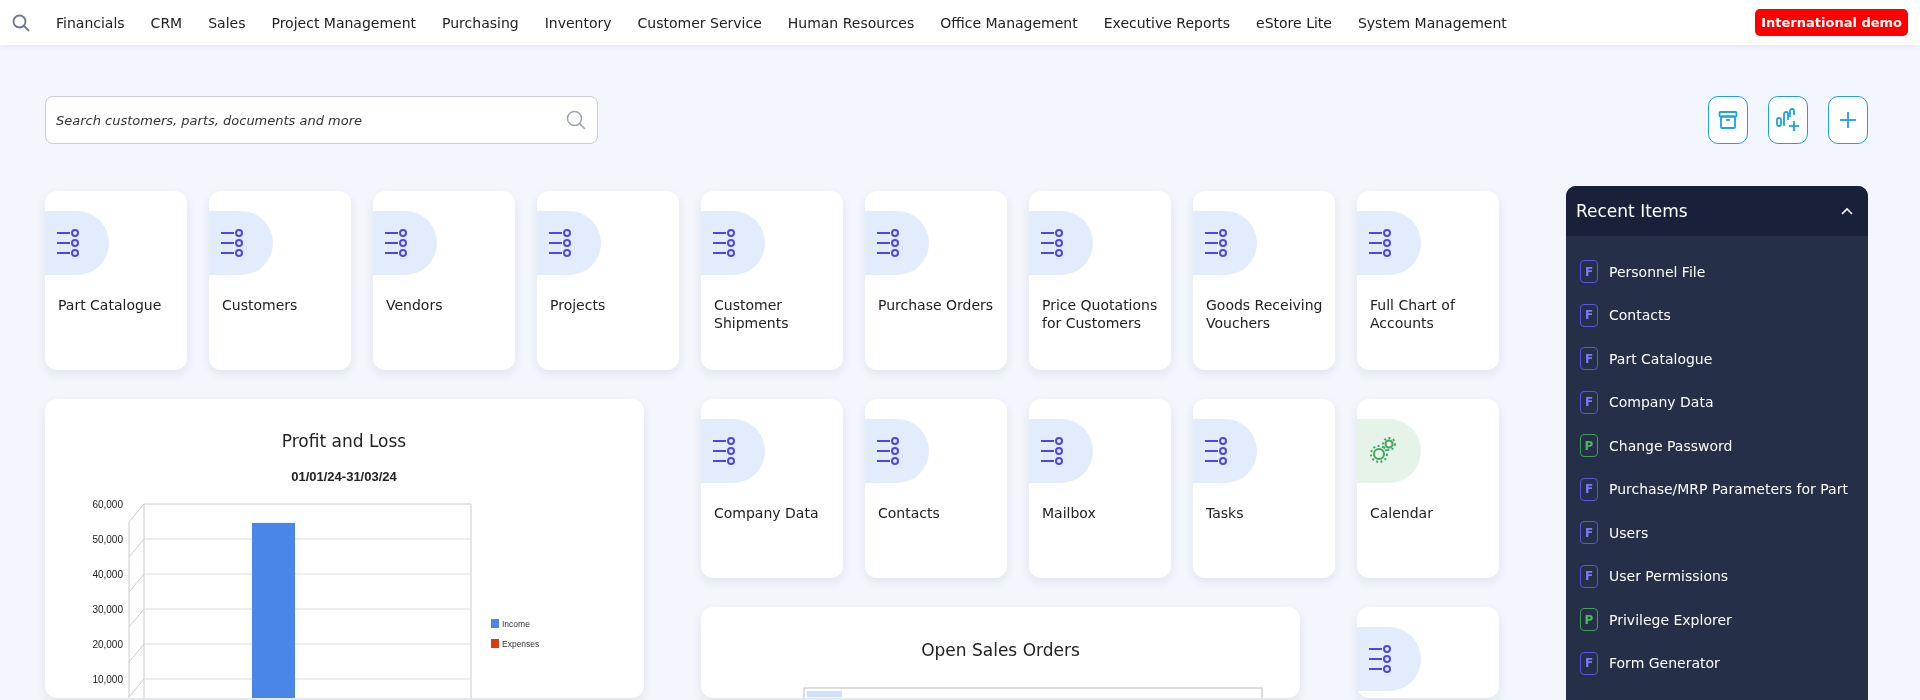 The image size is (1920, 700). I want to click on recent-item-link: Purchase/MRP Parameters for Part, so click(1728, 489).